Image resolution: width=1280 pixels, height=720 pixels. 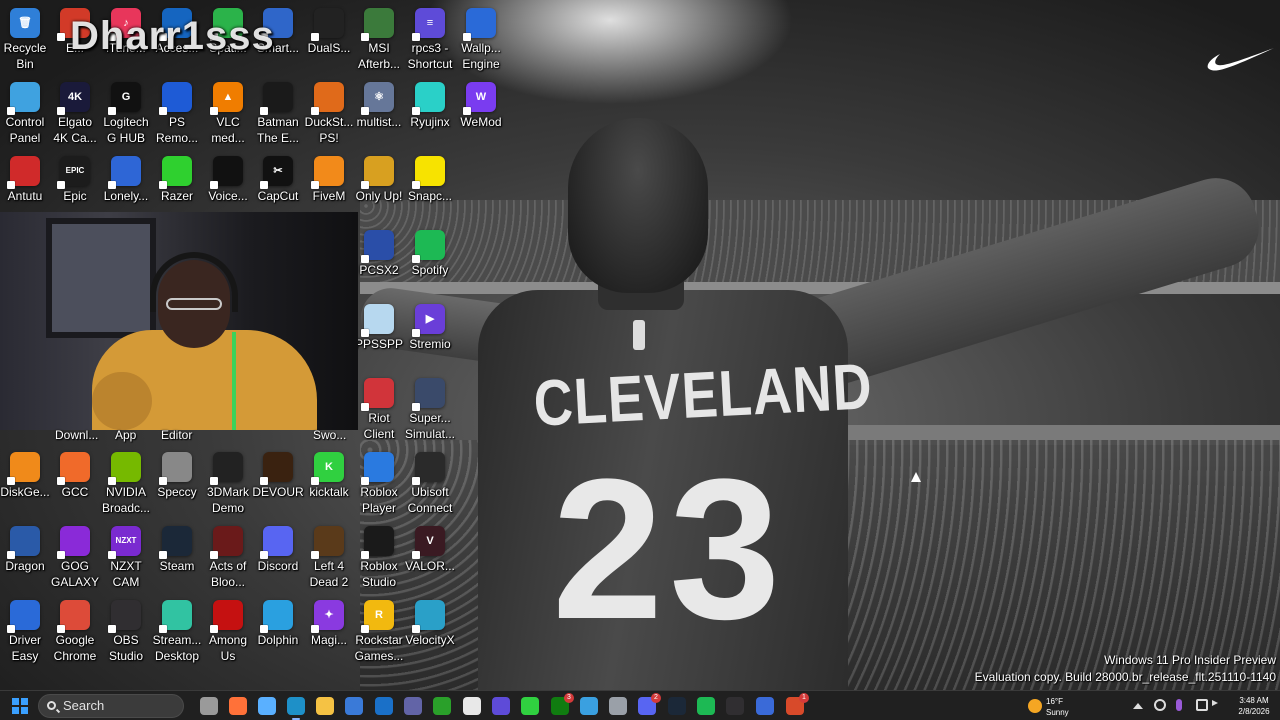 What do you see at coordinates (329, 561) in the screenshot?
I see `desktop-icon-left4dead2: Left 4 Dead 2` at bounding box center [329, 561].